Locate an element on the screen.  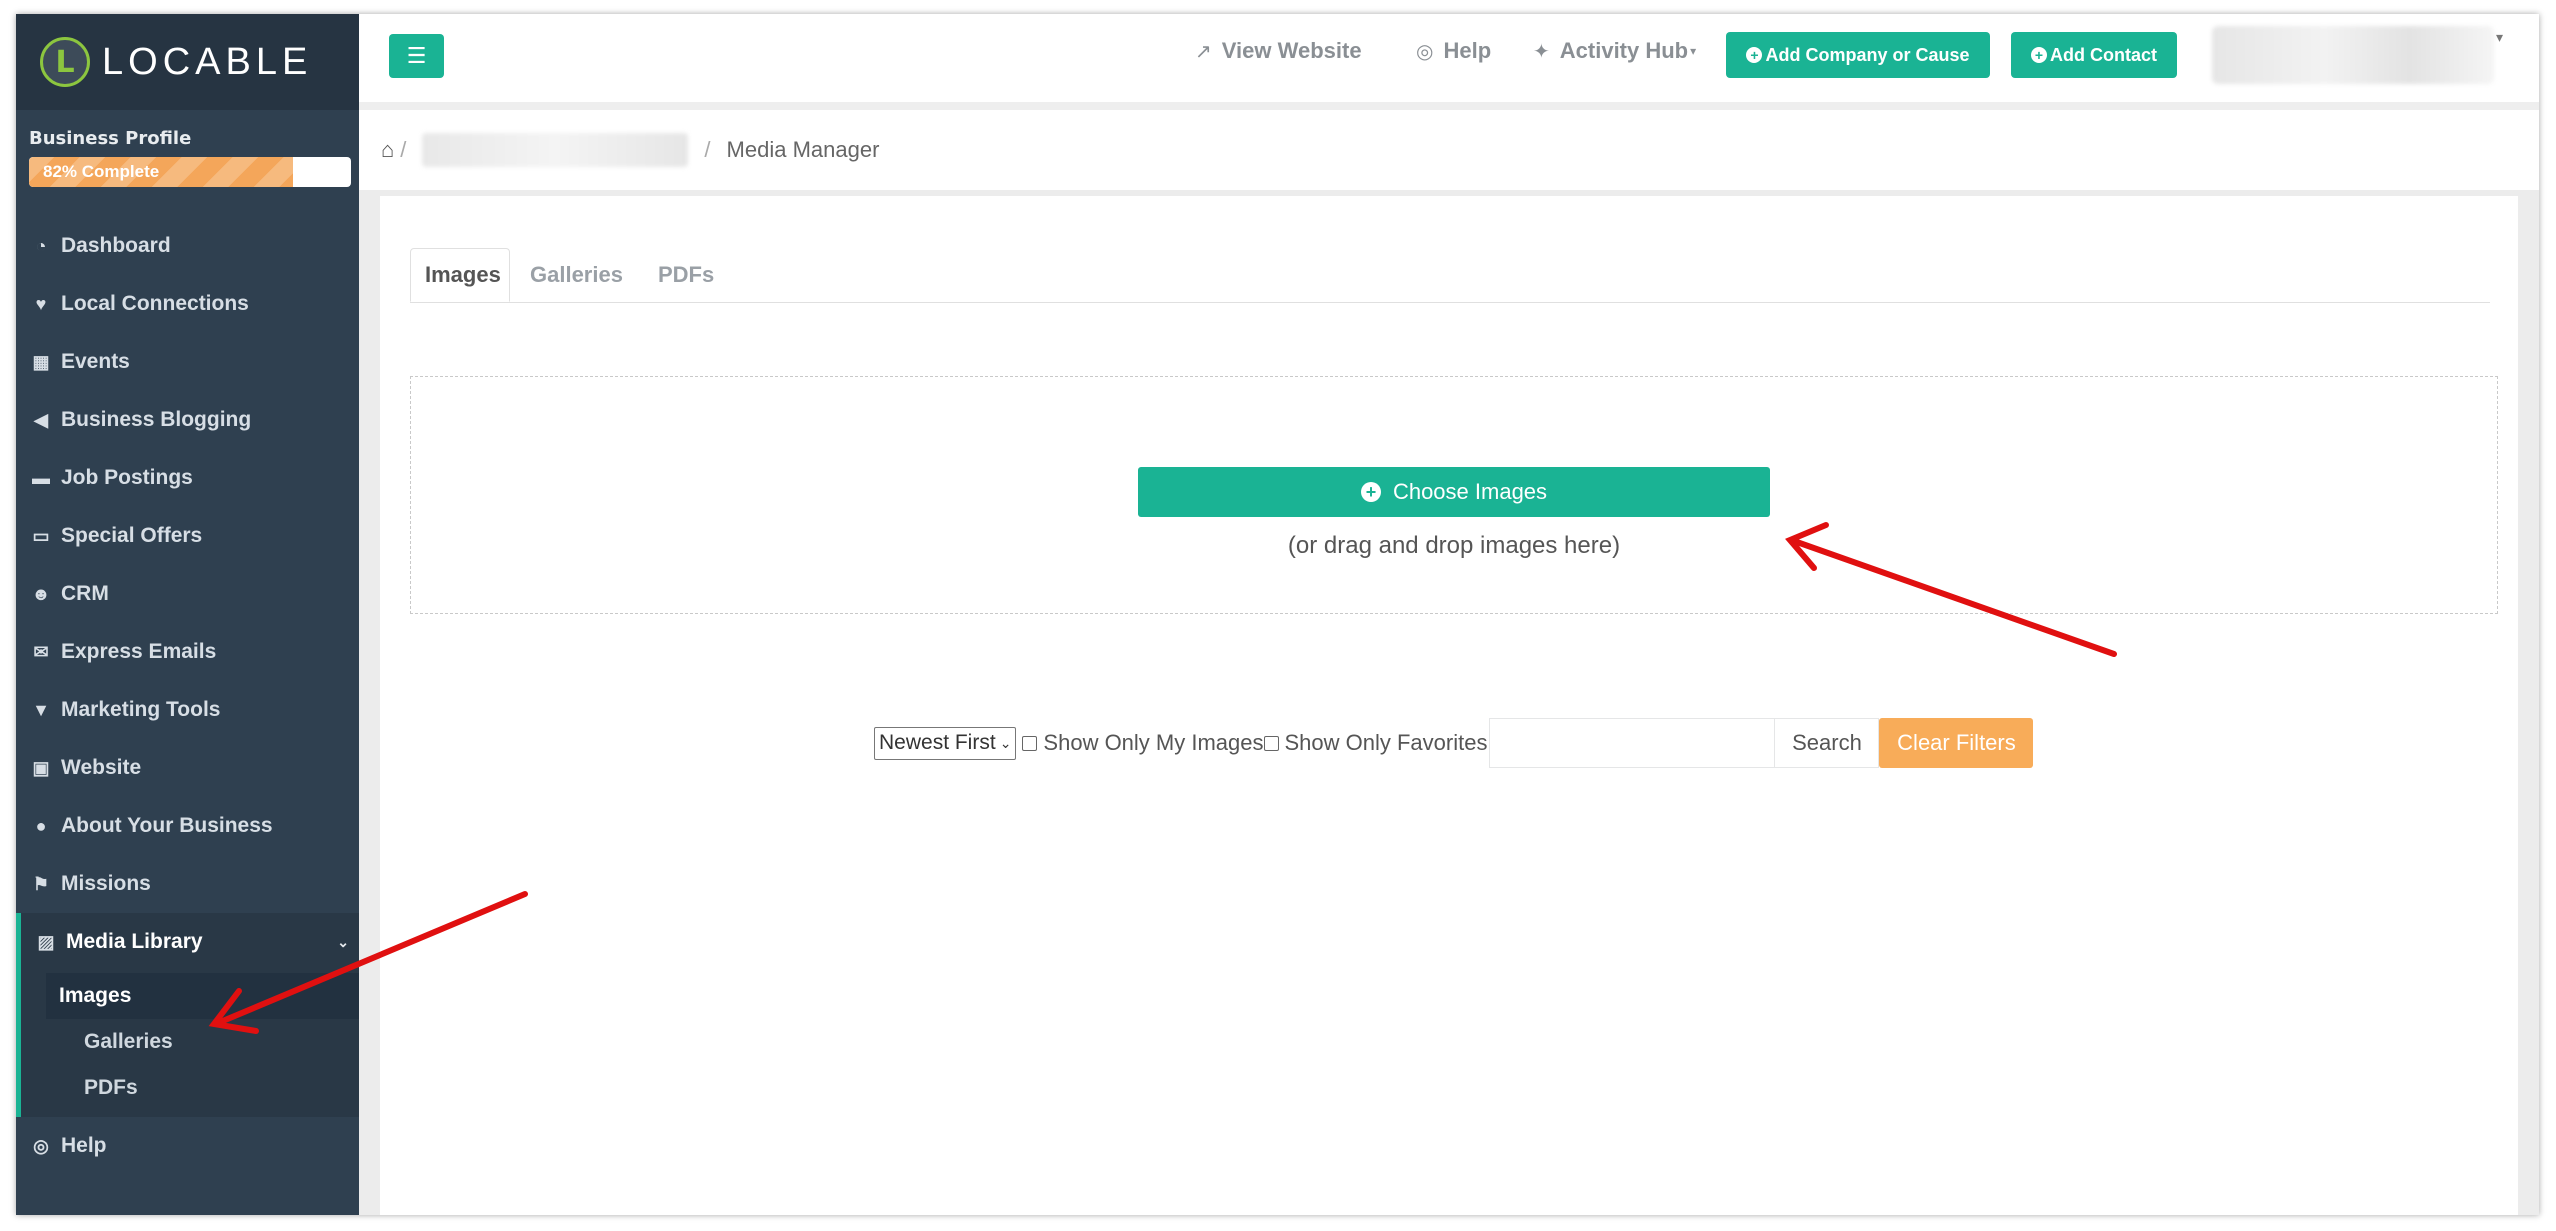
profile-progress-bar: 82% Complete is located at coordinates (190, 172).